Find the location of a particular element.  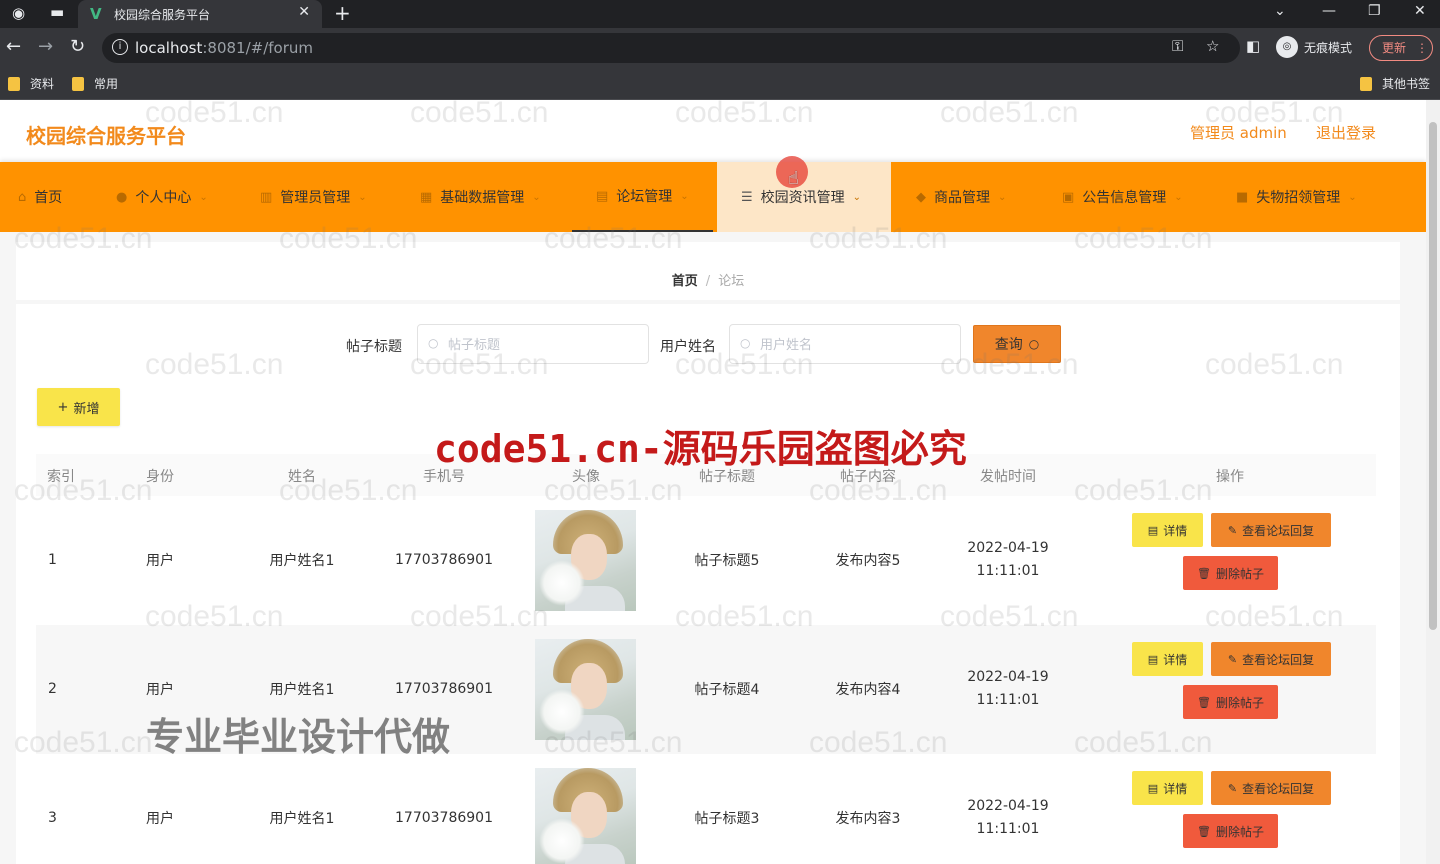

menu-label: 公告信息管理 is located at coordinates (1124, 198).